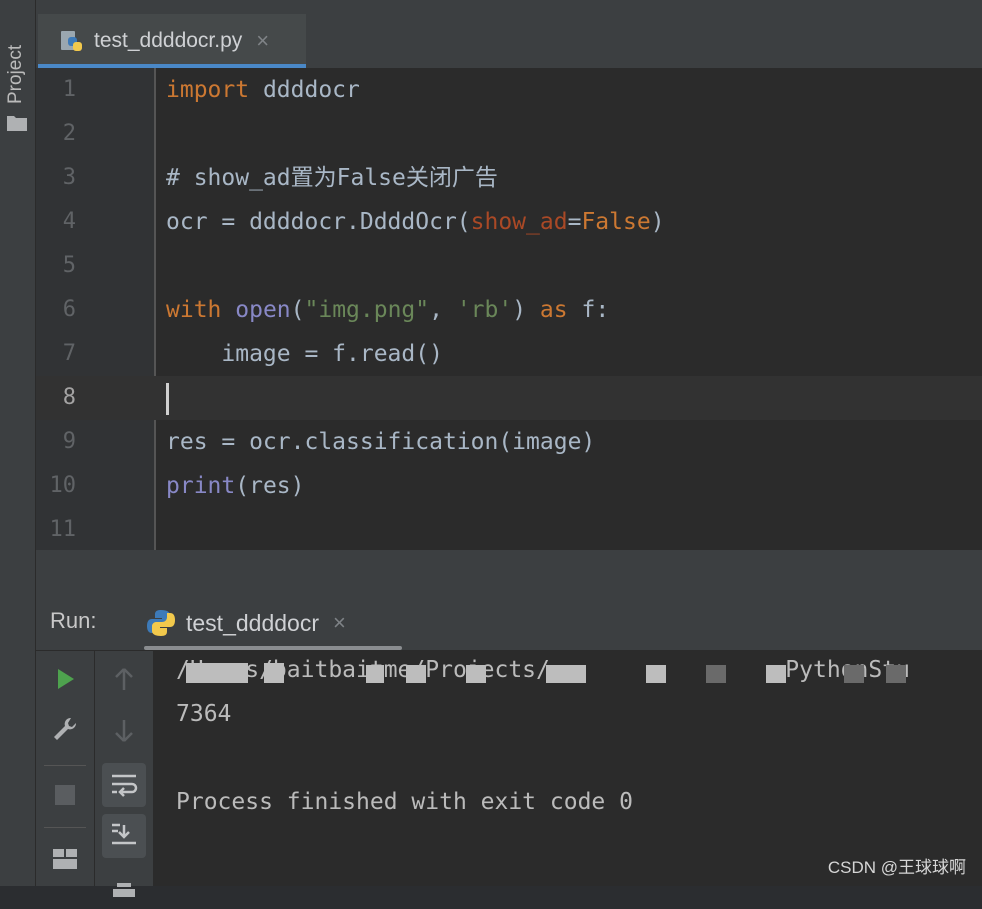  What do you see at coordinates (124, 890) in the screenshot?
I see `printer-icon` at bounding box center [124, 890].